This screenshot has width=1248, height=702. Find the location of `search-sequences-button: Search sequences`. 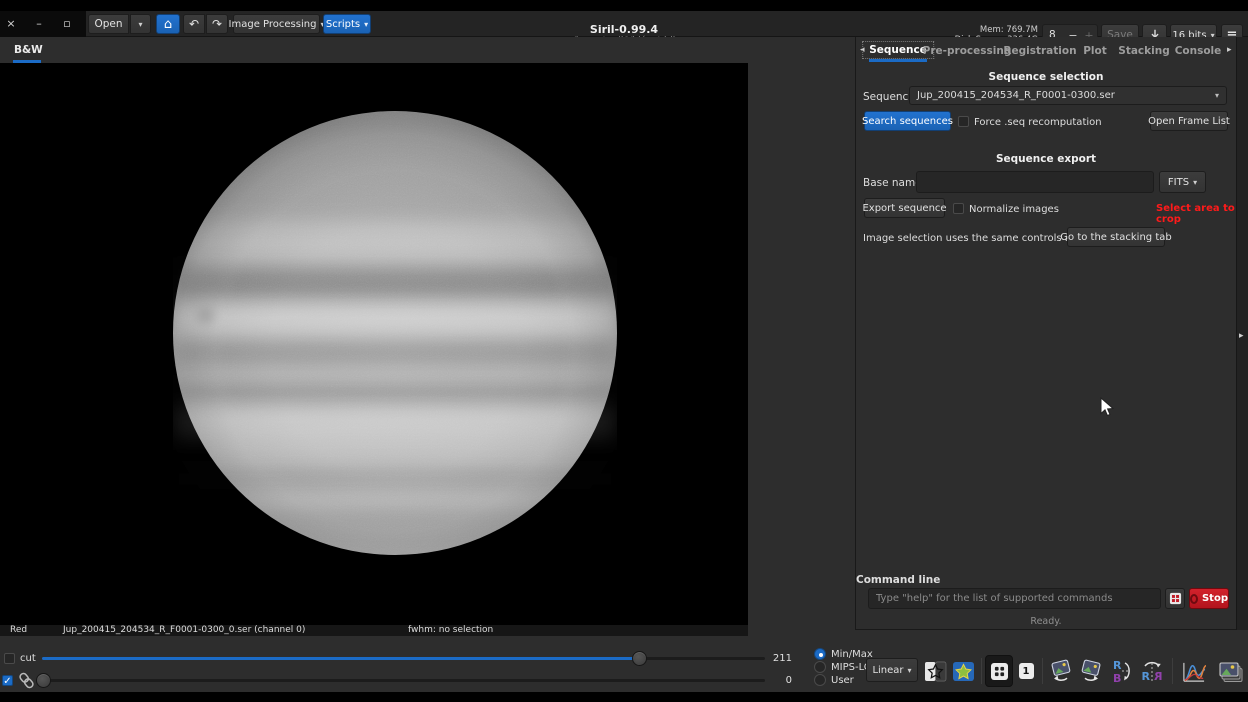

search-sequences-button: Search sequences is located at coordinates (907, 121).